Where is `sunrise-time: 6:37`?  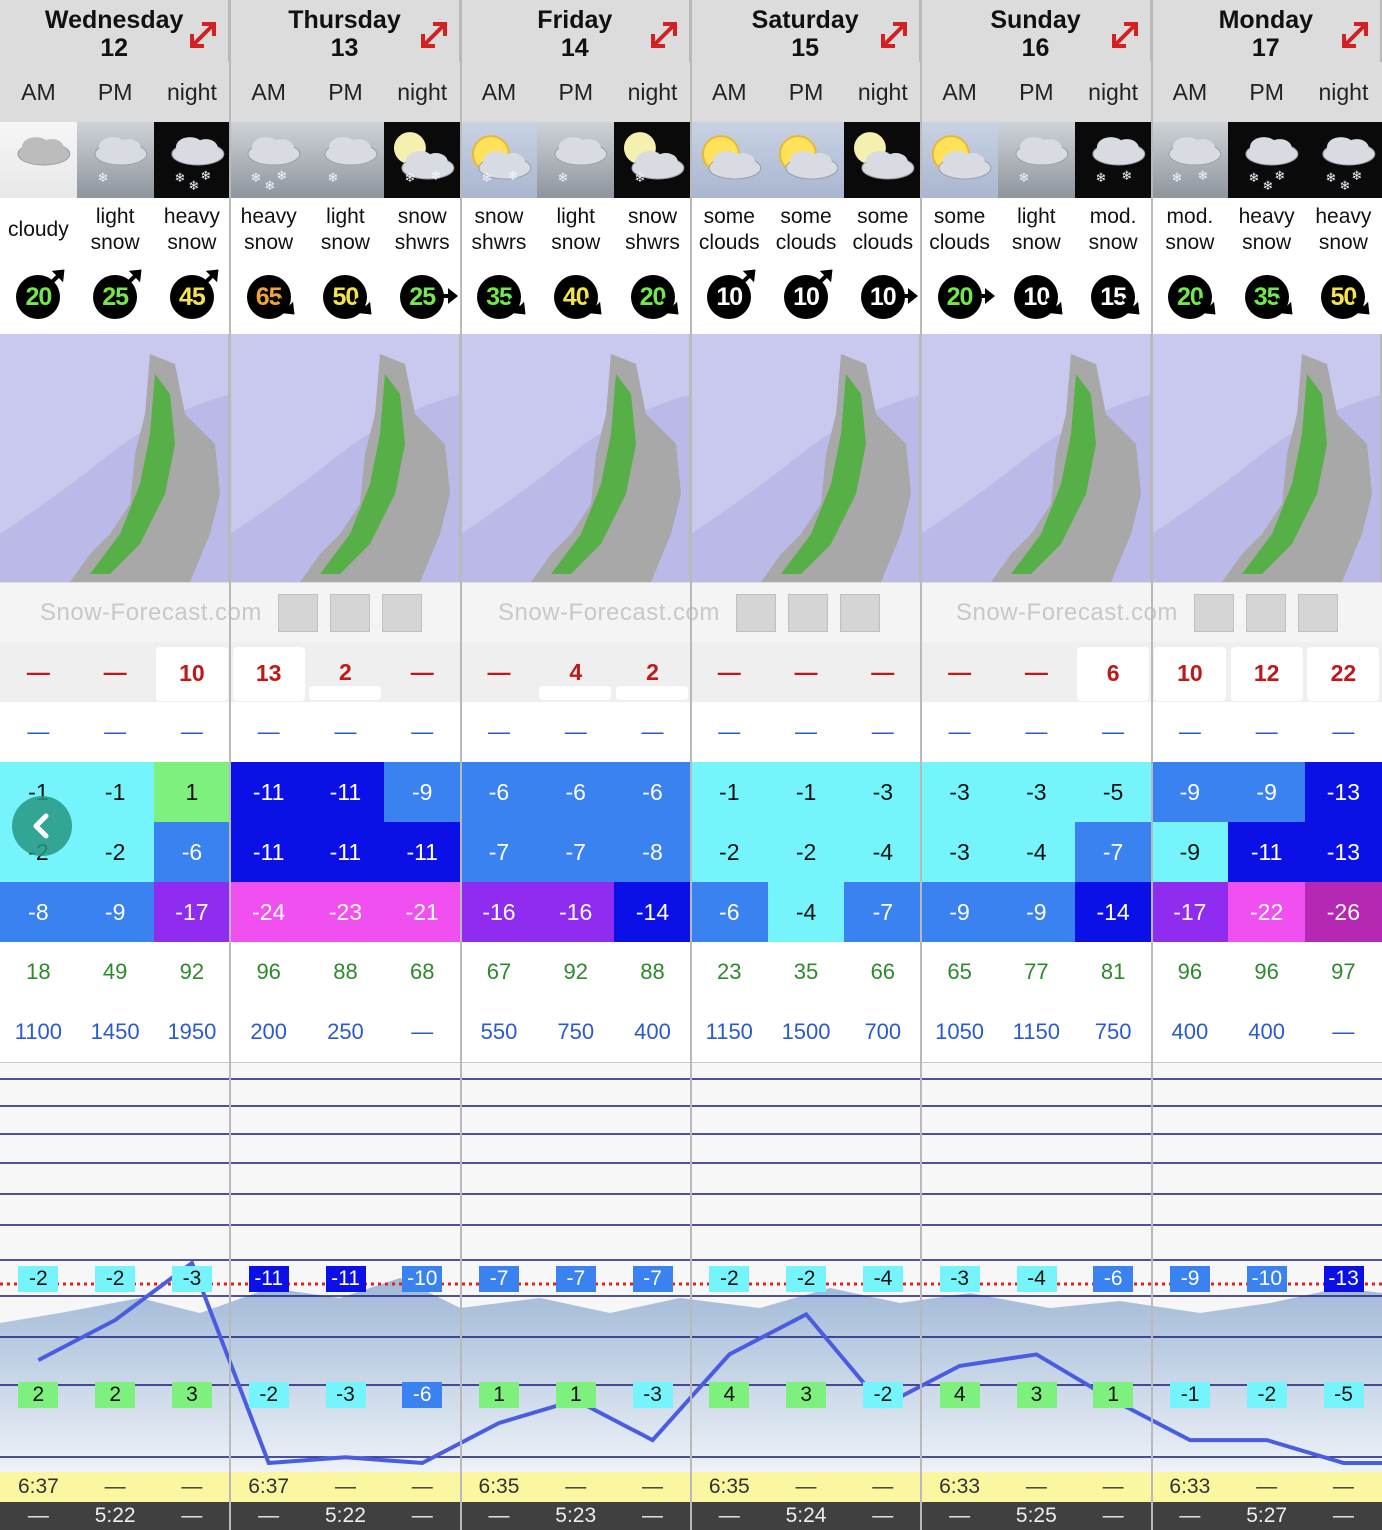 sunrise-time: 6:37 is located at coordinates (269, 1486).